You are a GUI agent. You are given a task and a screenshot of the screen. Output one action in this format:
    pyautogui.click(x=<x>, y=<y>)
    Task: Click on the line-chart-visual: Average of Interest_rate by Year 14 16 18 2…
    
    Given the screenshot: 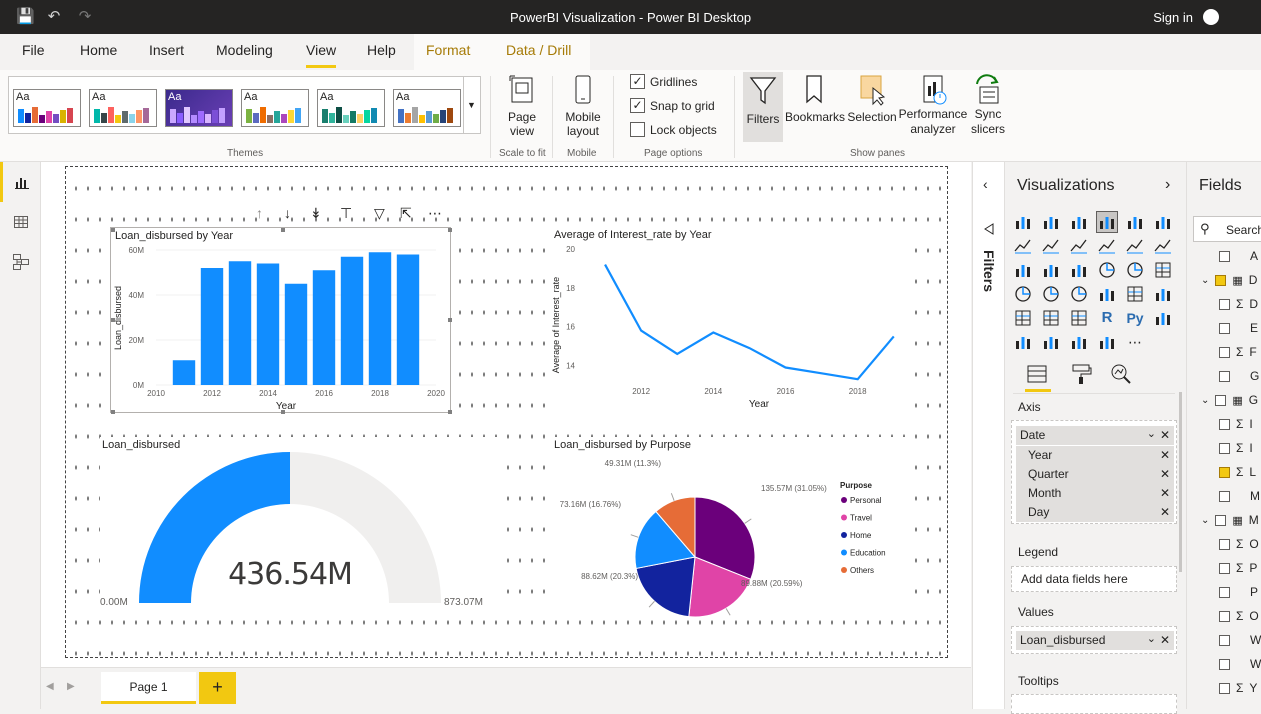 What is the action you would take?
    pyautogui.click(x=731, y=321)
    